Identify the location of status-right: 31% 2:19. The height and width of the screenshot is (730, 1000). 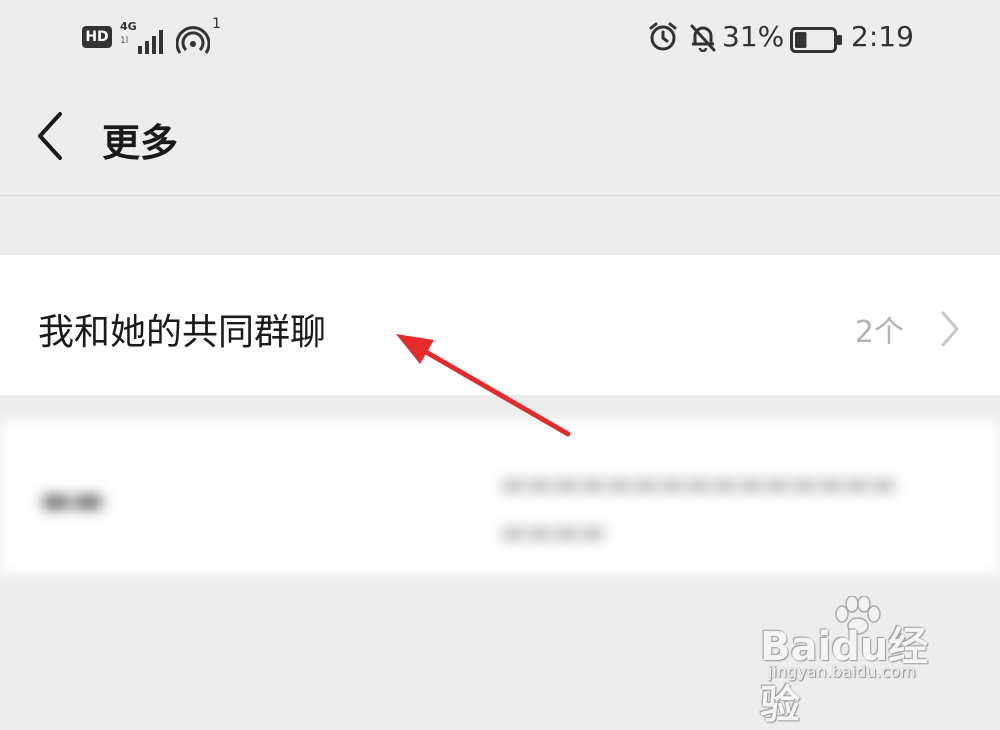
(783, 38).